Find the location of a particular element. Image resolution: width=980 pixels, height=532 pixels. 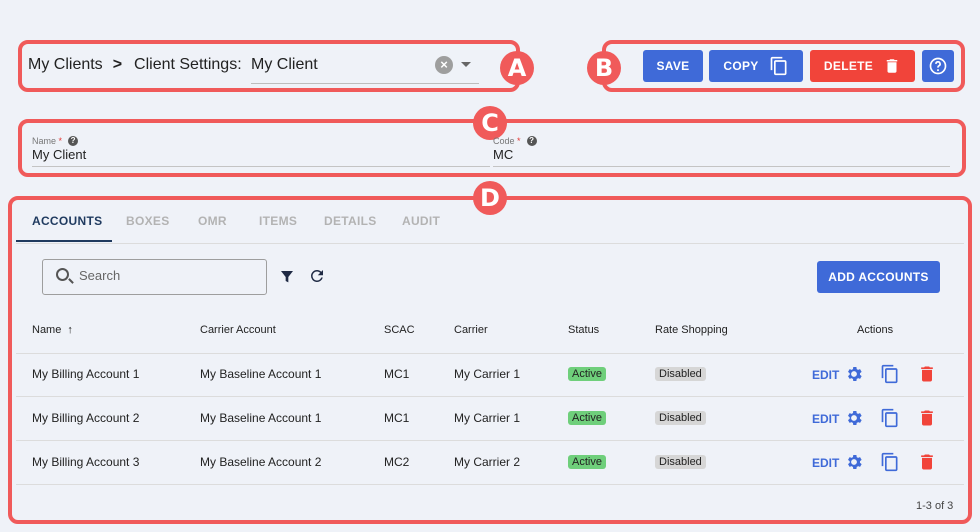

tab-audit: AUDIT is located at coordinates (421, 221).